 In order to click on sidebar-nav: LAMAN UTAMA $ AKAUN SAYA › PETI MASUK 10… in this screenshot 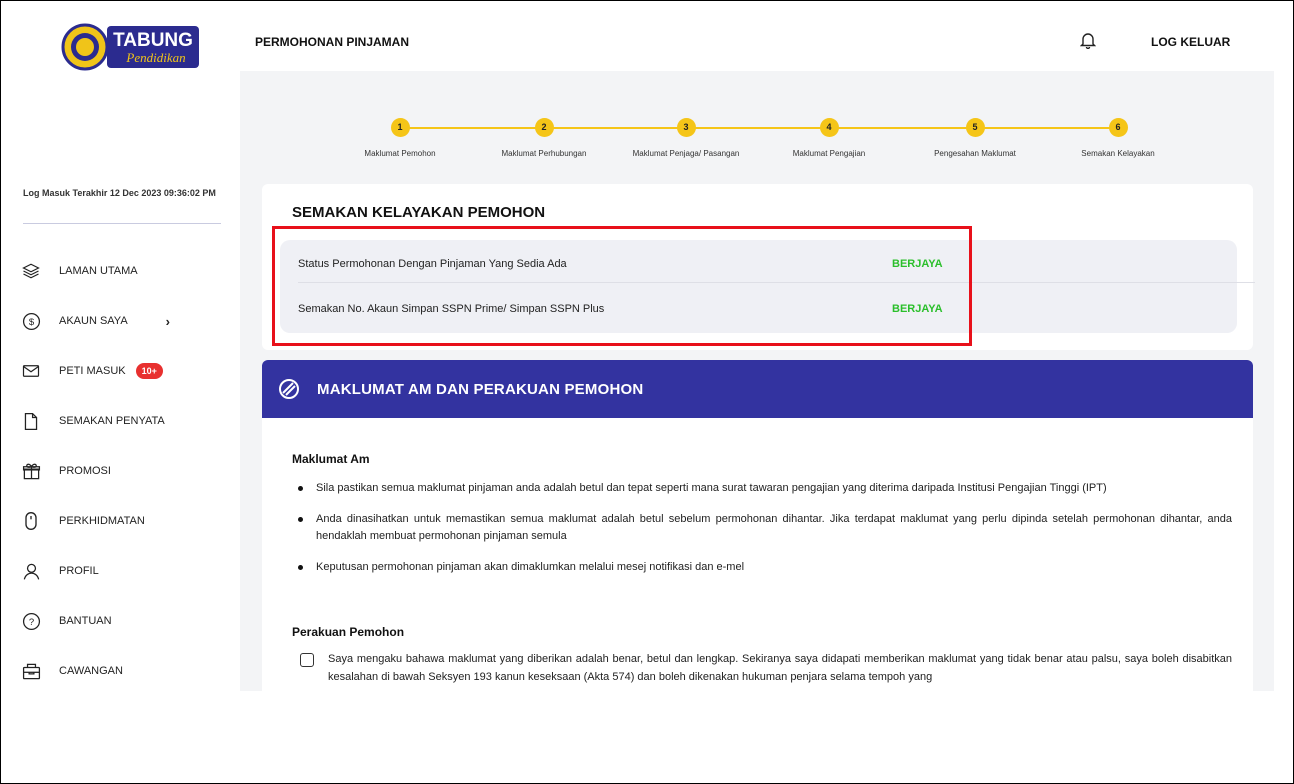, I will do `click(126, 471)`.